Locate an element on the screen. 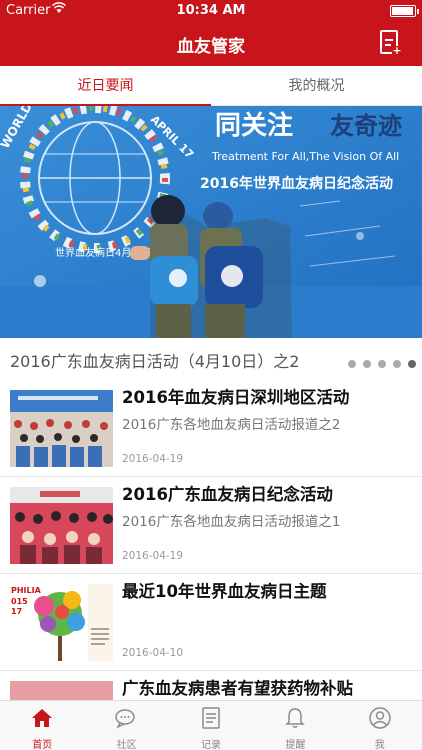  news-title: 广东血友病患者有望获药物补贴 is located at coordinates (237, 688).